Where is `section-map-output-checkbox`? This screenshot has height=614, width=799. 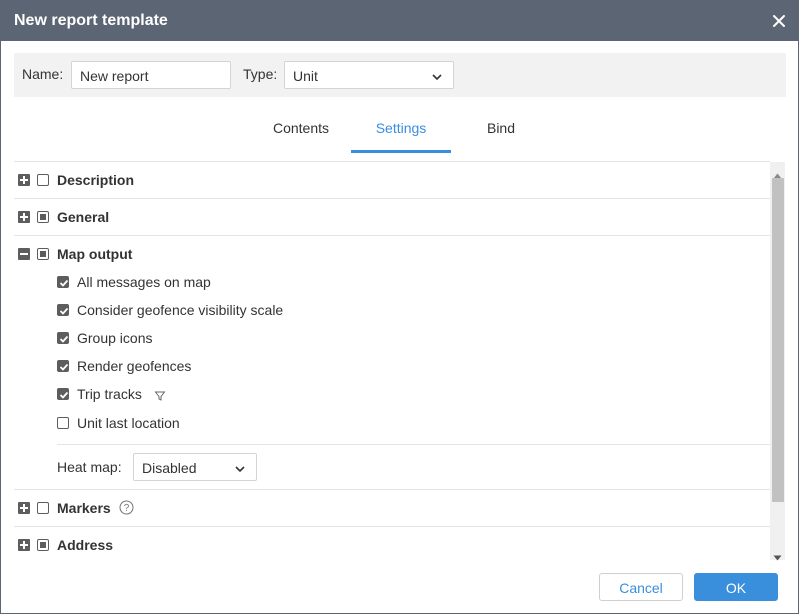 section-map-output-checkbox is located at coordinates (43, 254).